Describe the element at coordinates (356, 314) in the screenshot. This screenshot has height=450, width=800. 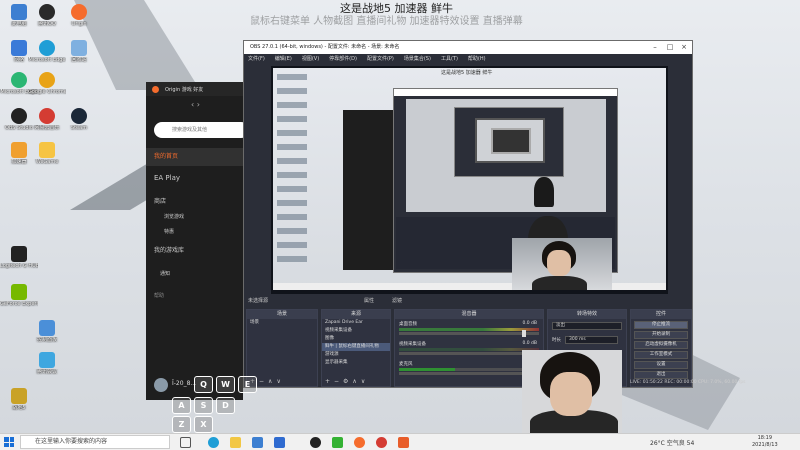
I see `sources-dock-header: 来源` at that location.